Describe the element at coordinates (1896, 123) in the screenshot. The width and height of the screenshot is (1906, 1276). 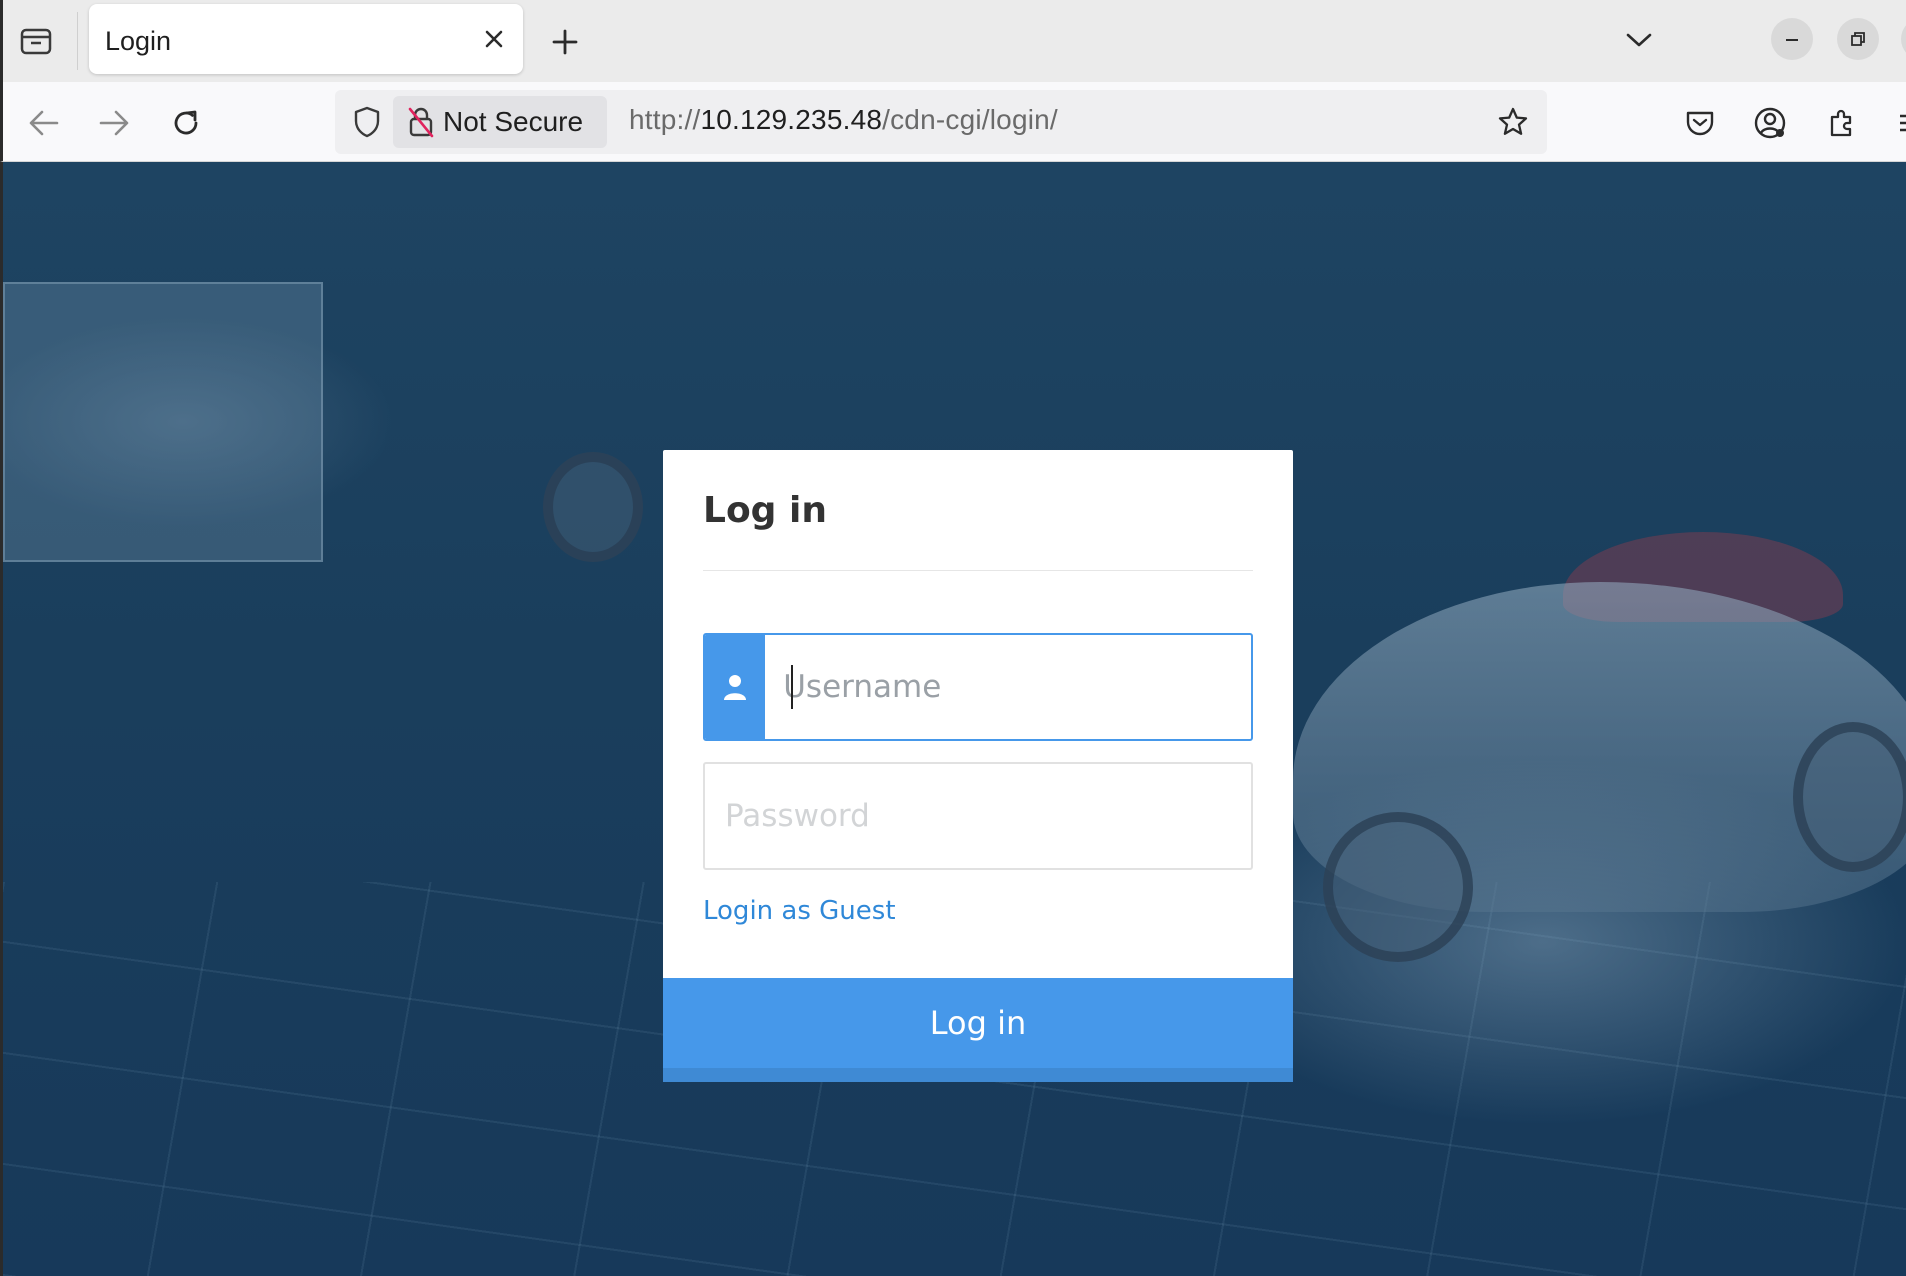
I see `app-menu-button` at that location.